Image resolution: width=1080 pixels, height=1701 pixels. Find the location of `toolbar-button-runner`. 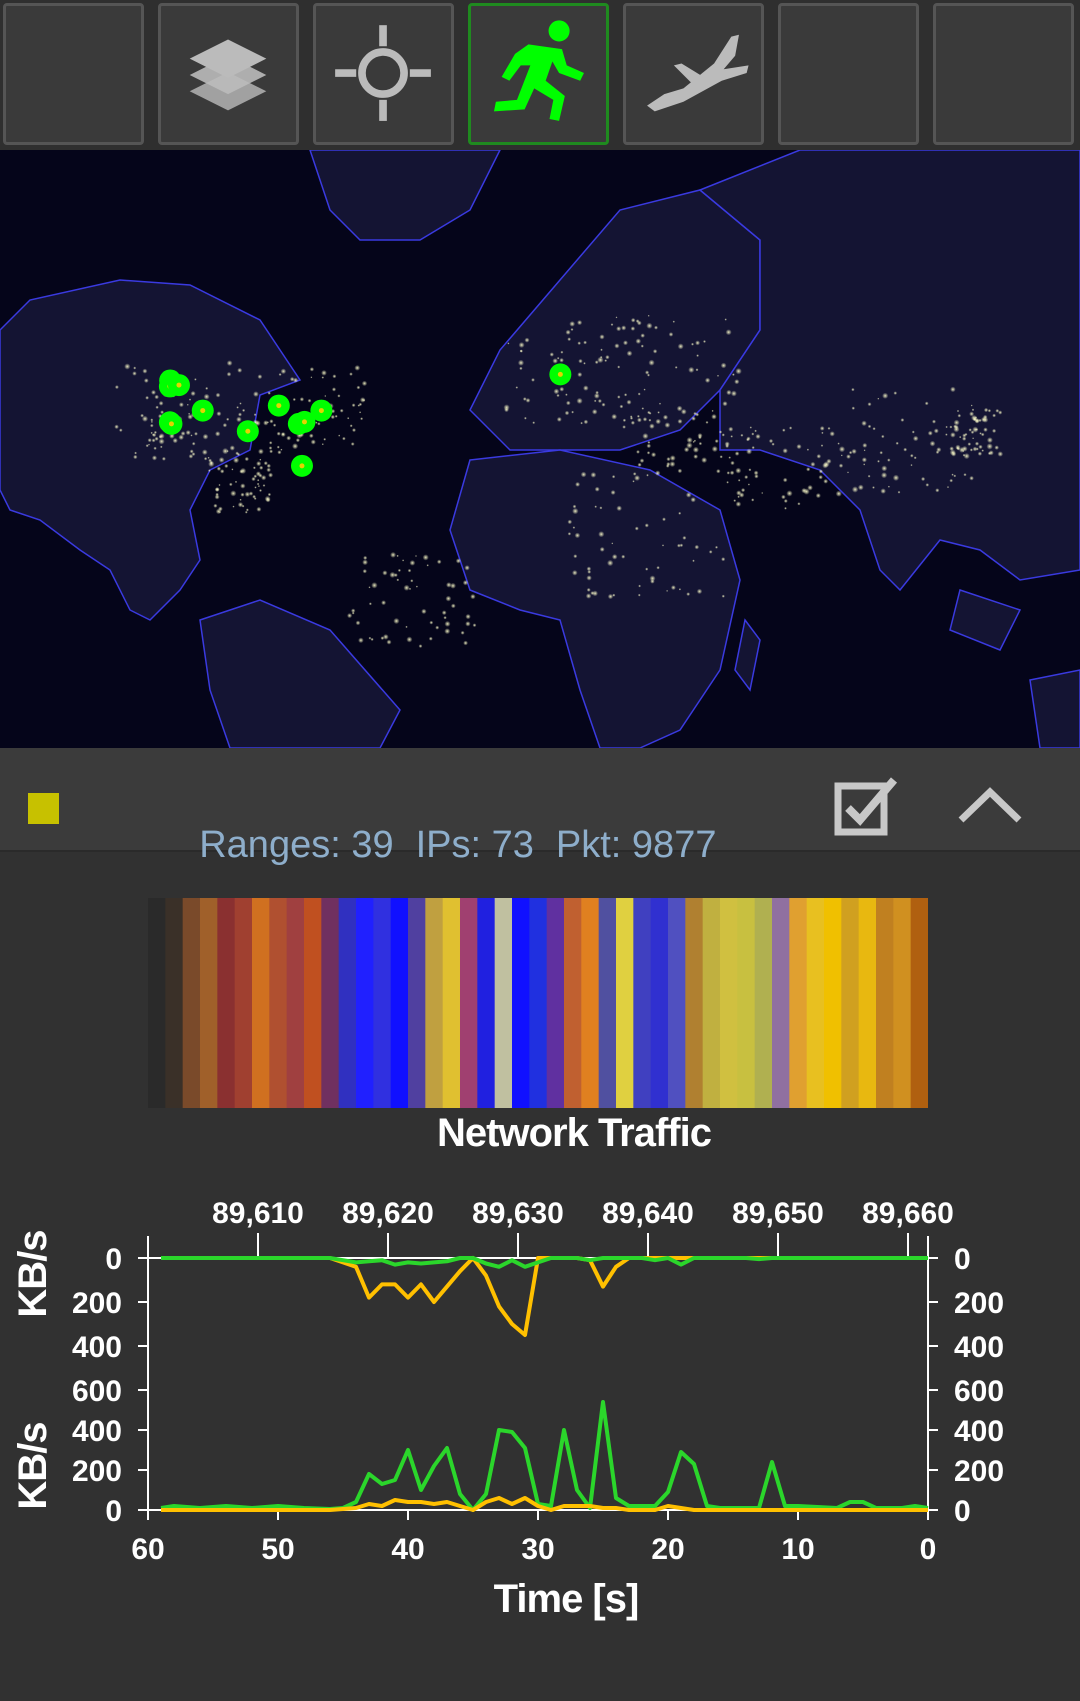

toolbar-button-runner is located at coordinates (538, 74).